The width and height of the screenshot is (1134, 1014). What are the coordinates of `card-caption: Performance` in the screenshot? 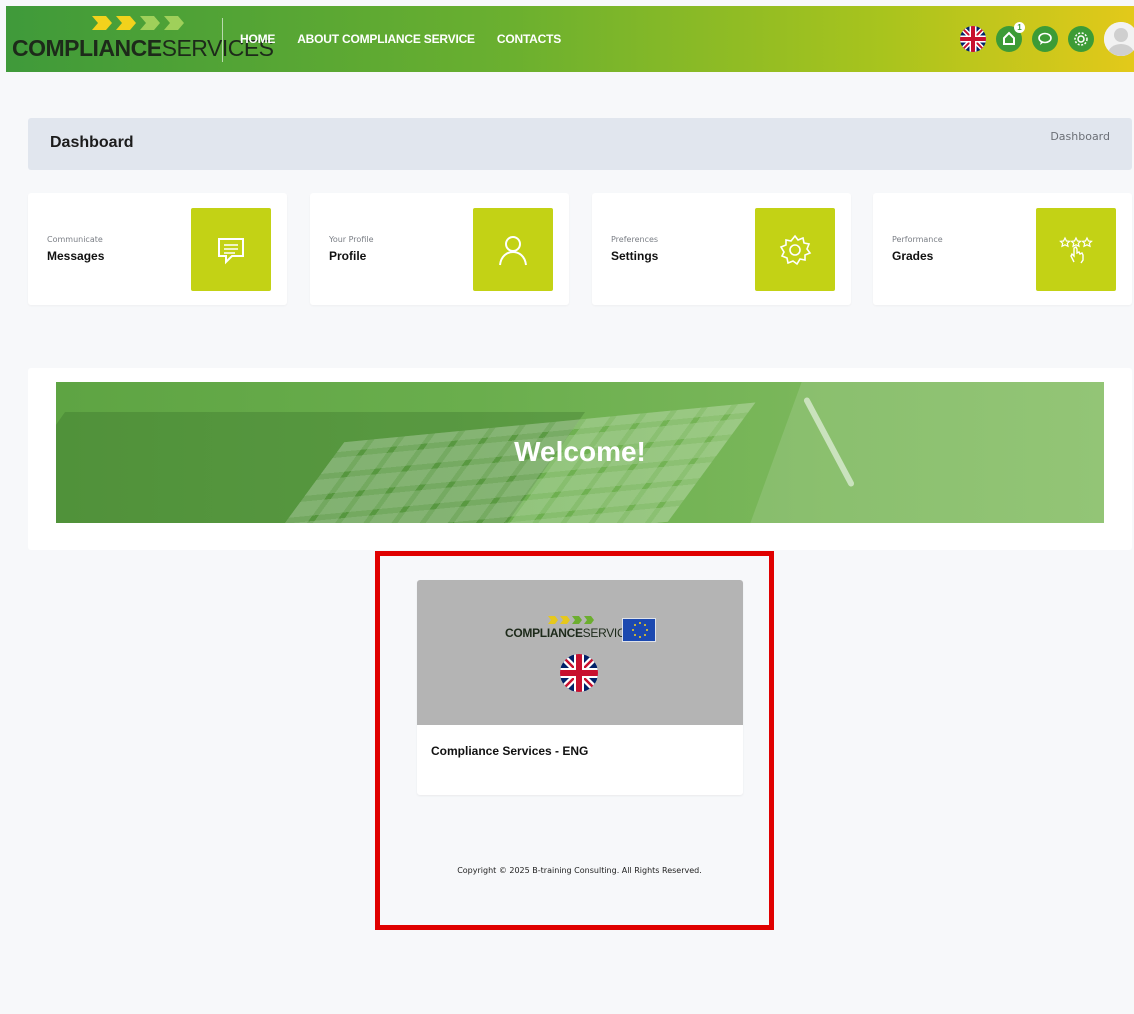 It's located at (917, 239).